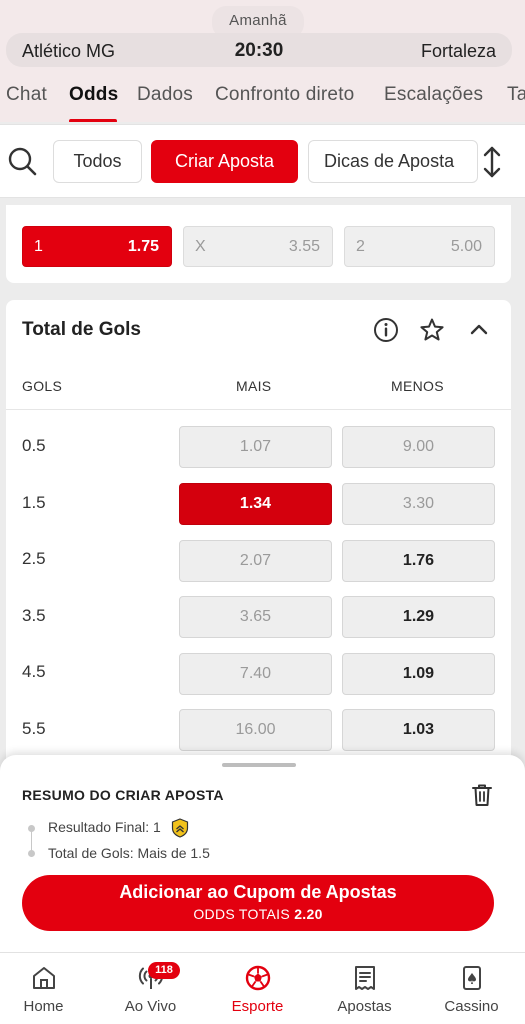 This screenshot has width=525, height=1024. I want to click on under-odd-button: 1.29, so click(418, 617).